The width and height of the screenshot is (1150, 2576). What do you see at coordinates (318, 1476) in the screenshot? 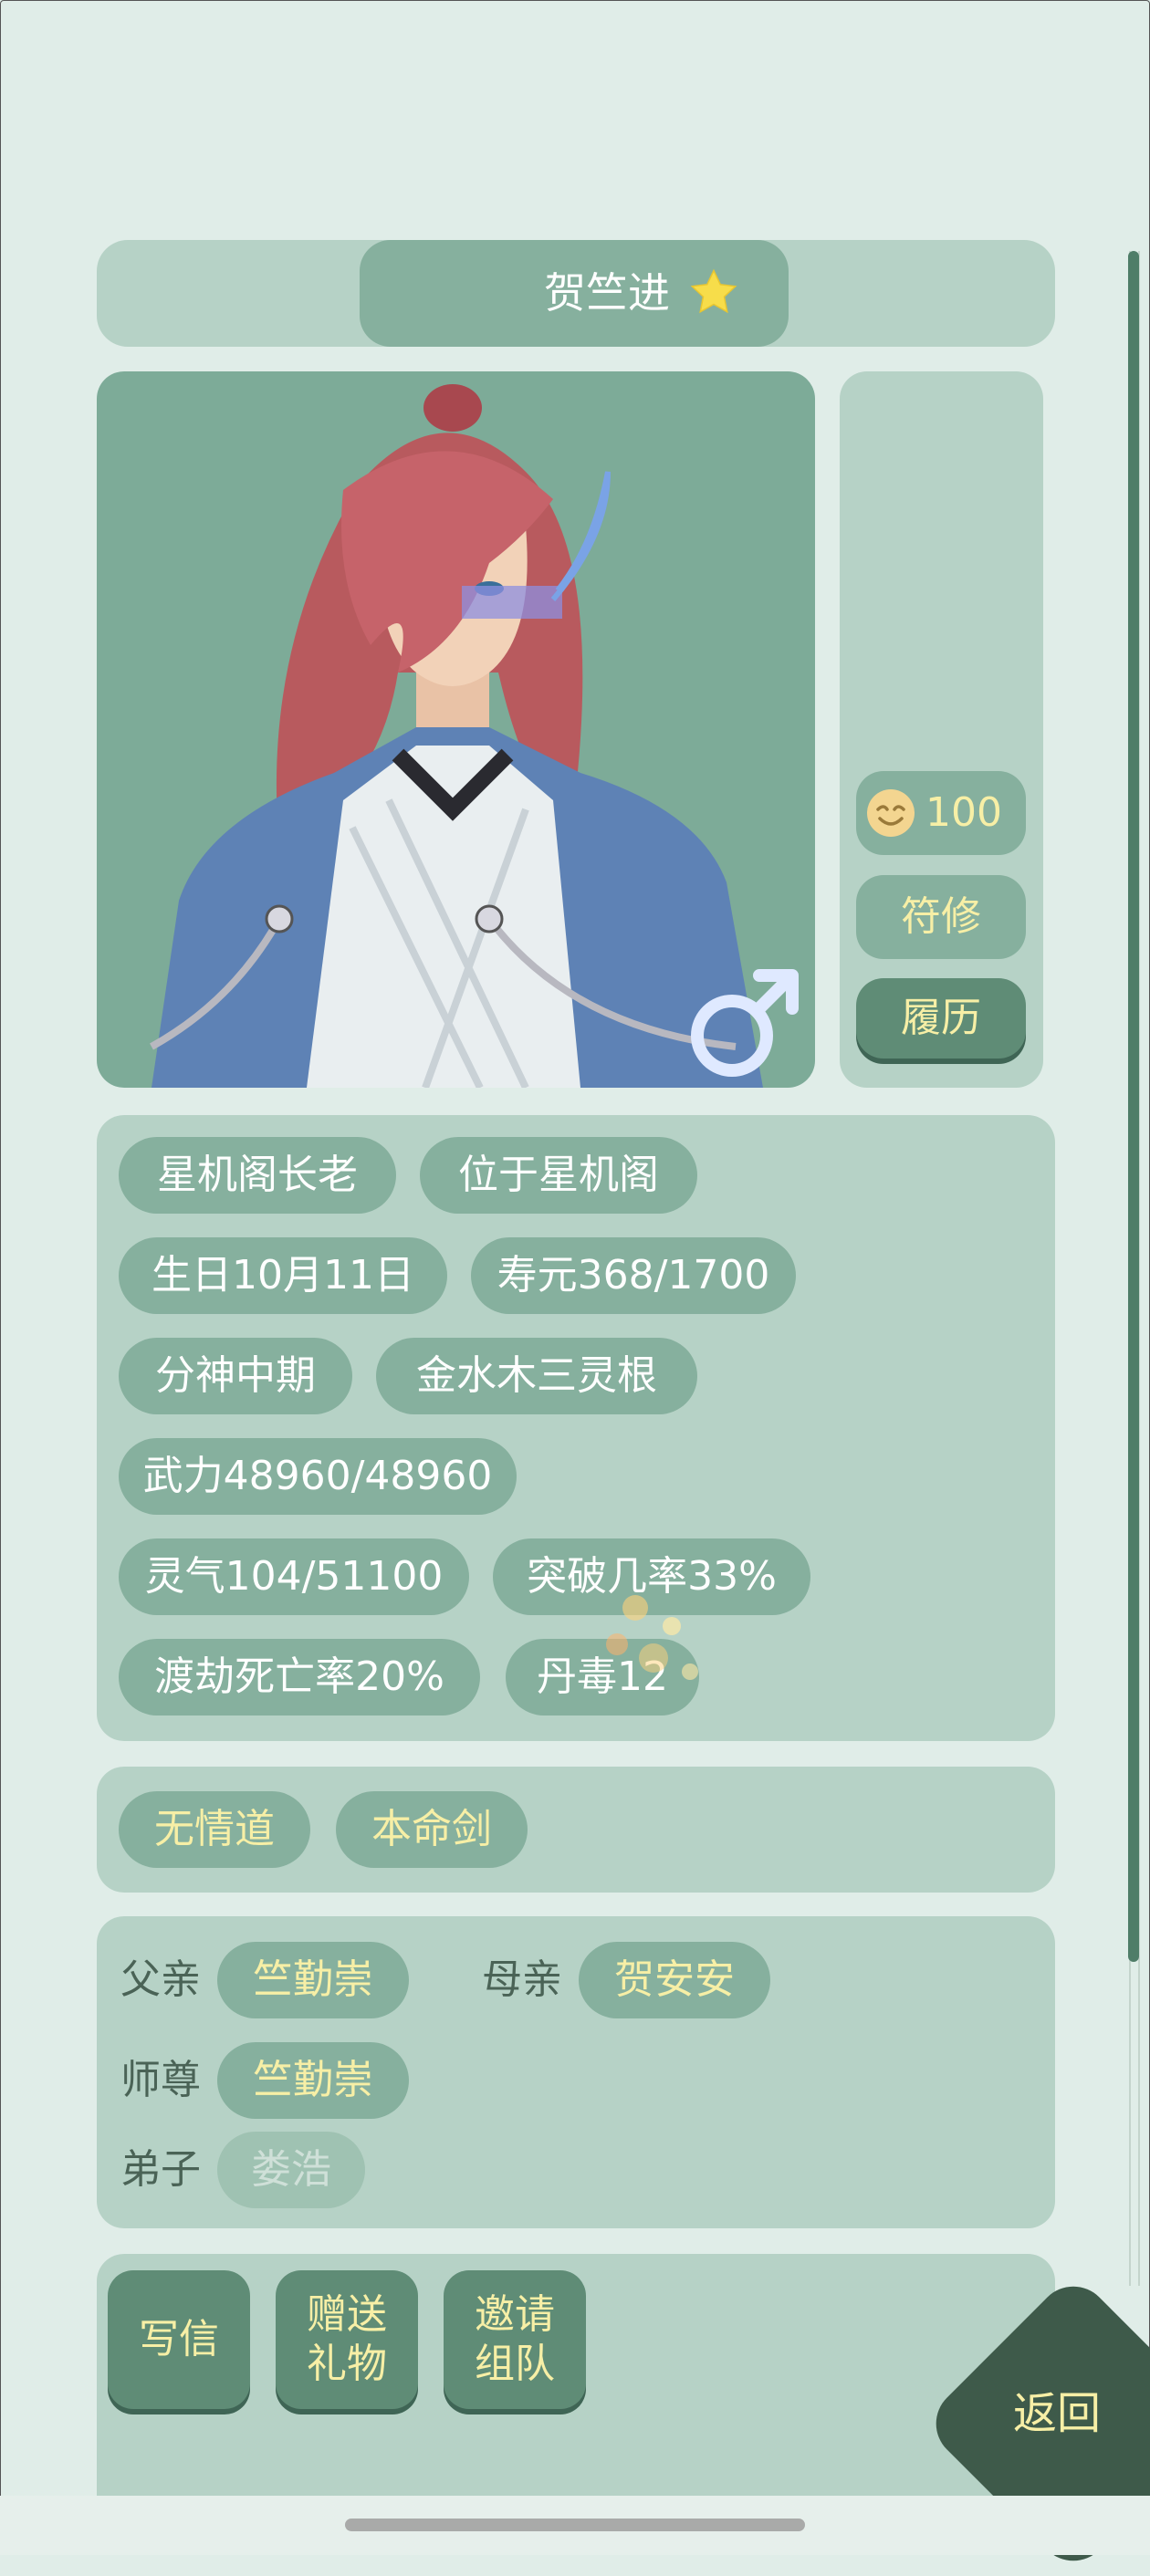
I see `info-tag-force: 武力48960/48960` at bounding box center [318, 1476].